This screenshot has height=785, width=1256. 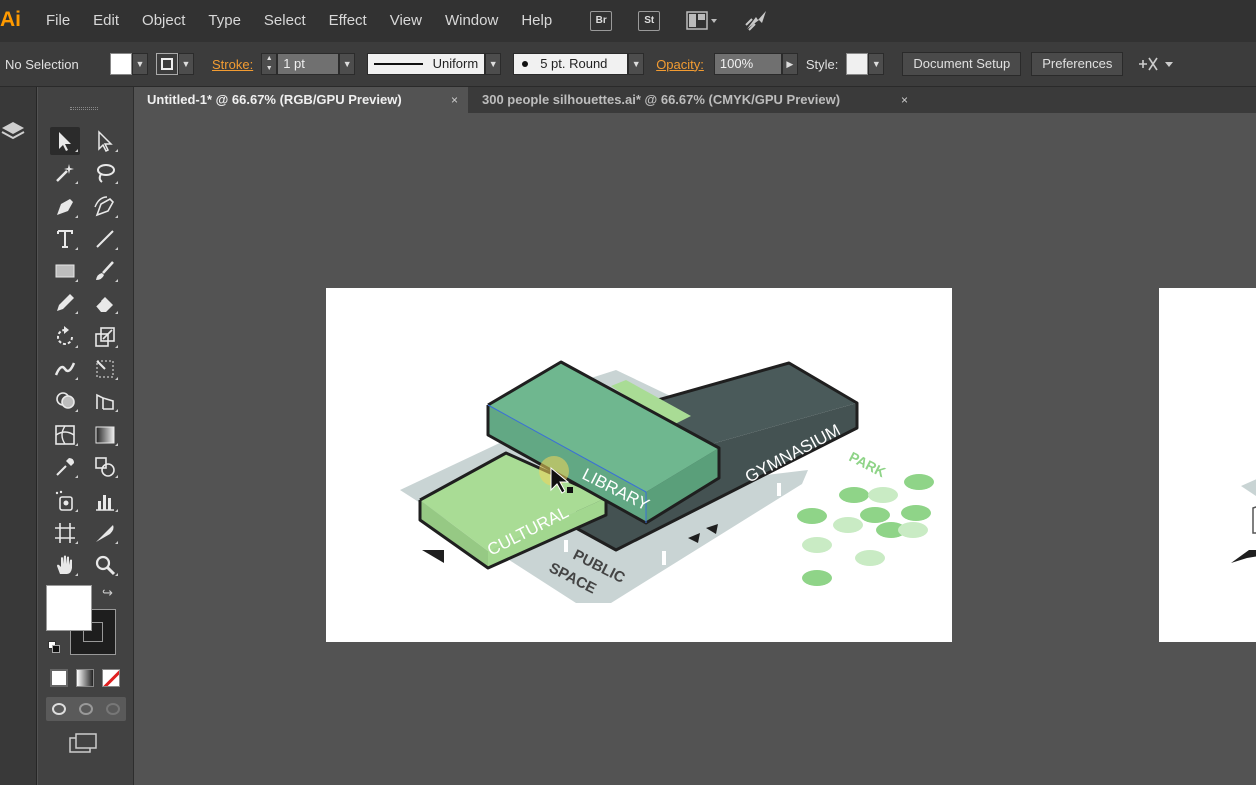 What do you see at coordinates (65, 467) in the screenshot?
I see `eyedropper-tool` at bounding box center [65, 467].